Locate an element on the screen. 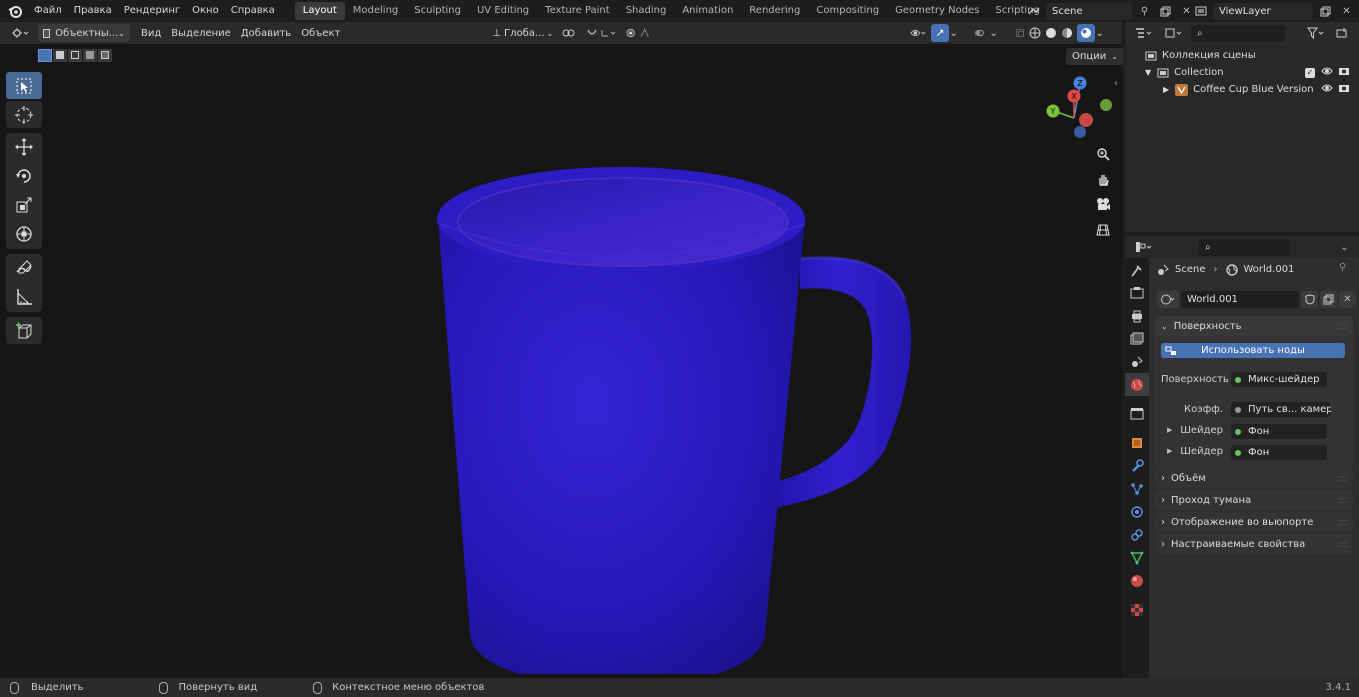 Image resolution: width=1359 pixels, height=697 pixels. tab-compositing: Compositing is located at coordinates (847, 11).